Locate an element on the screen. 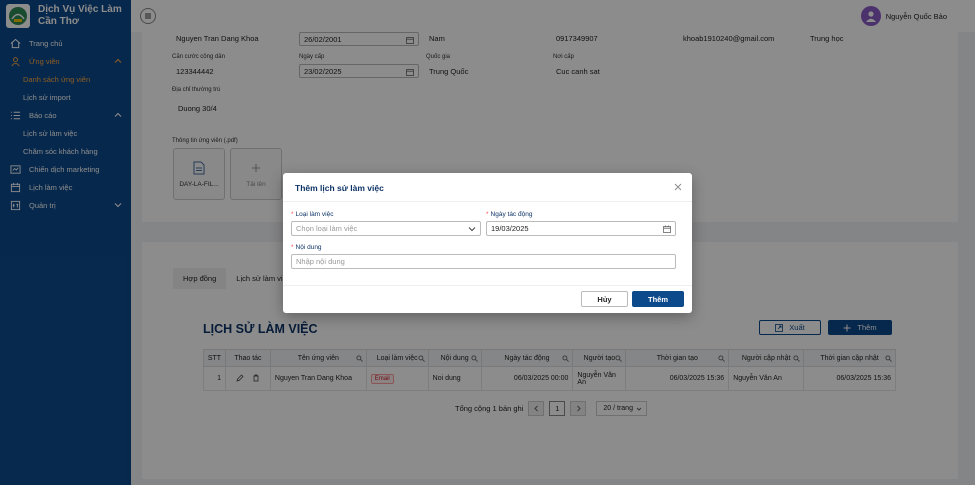 The image size is (975, 485). type-placeholder: Chọn loại làm việc is located at coordinates (327, 228).